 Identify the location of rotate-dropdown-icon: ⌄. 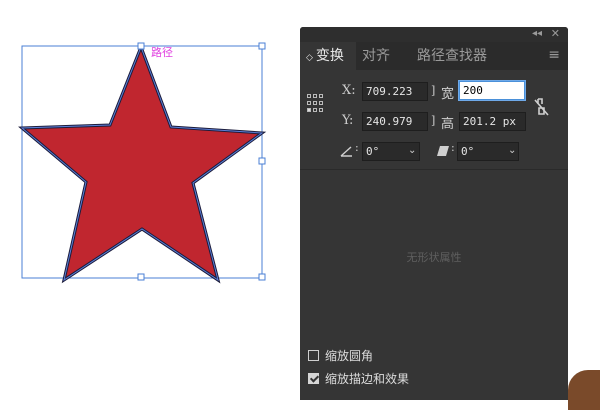
(412, 150).